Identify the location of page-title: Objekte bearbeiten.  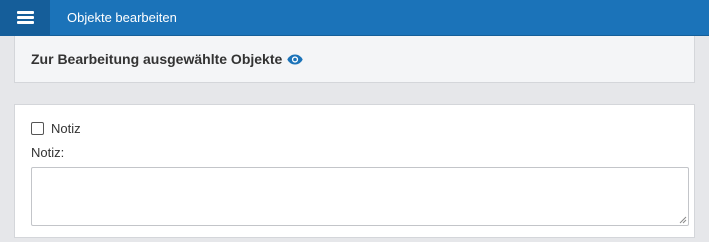
(122, 17).